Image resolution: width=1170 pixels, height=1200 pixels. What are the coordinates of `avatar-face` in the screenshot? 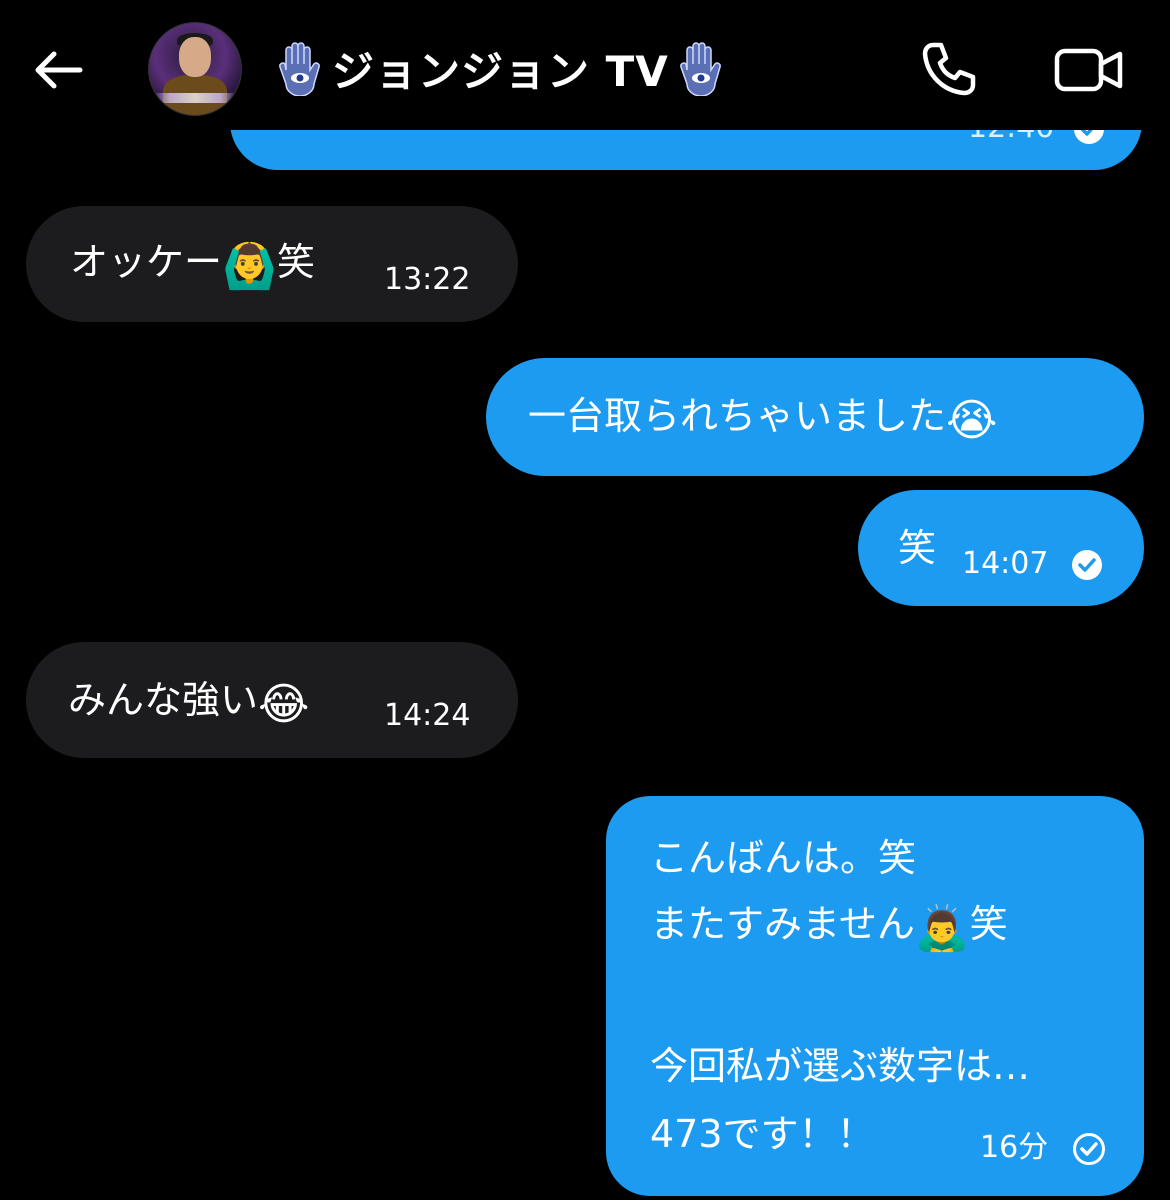 It's located at (195, 57).